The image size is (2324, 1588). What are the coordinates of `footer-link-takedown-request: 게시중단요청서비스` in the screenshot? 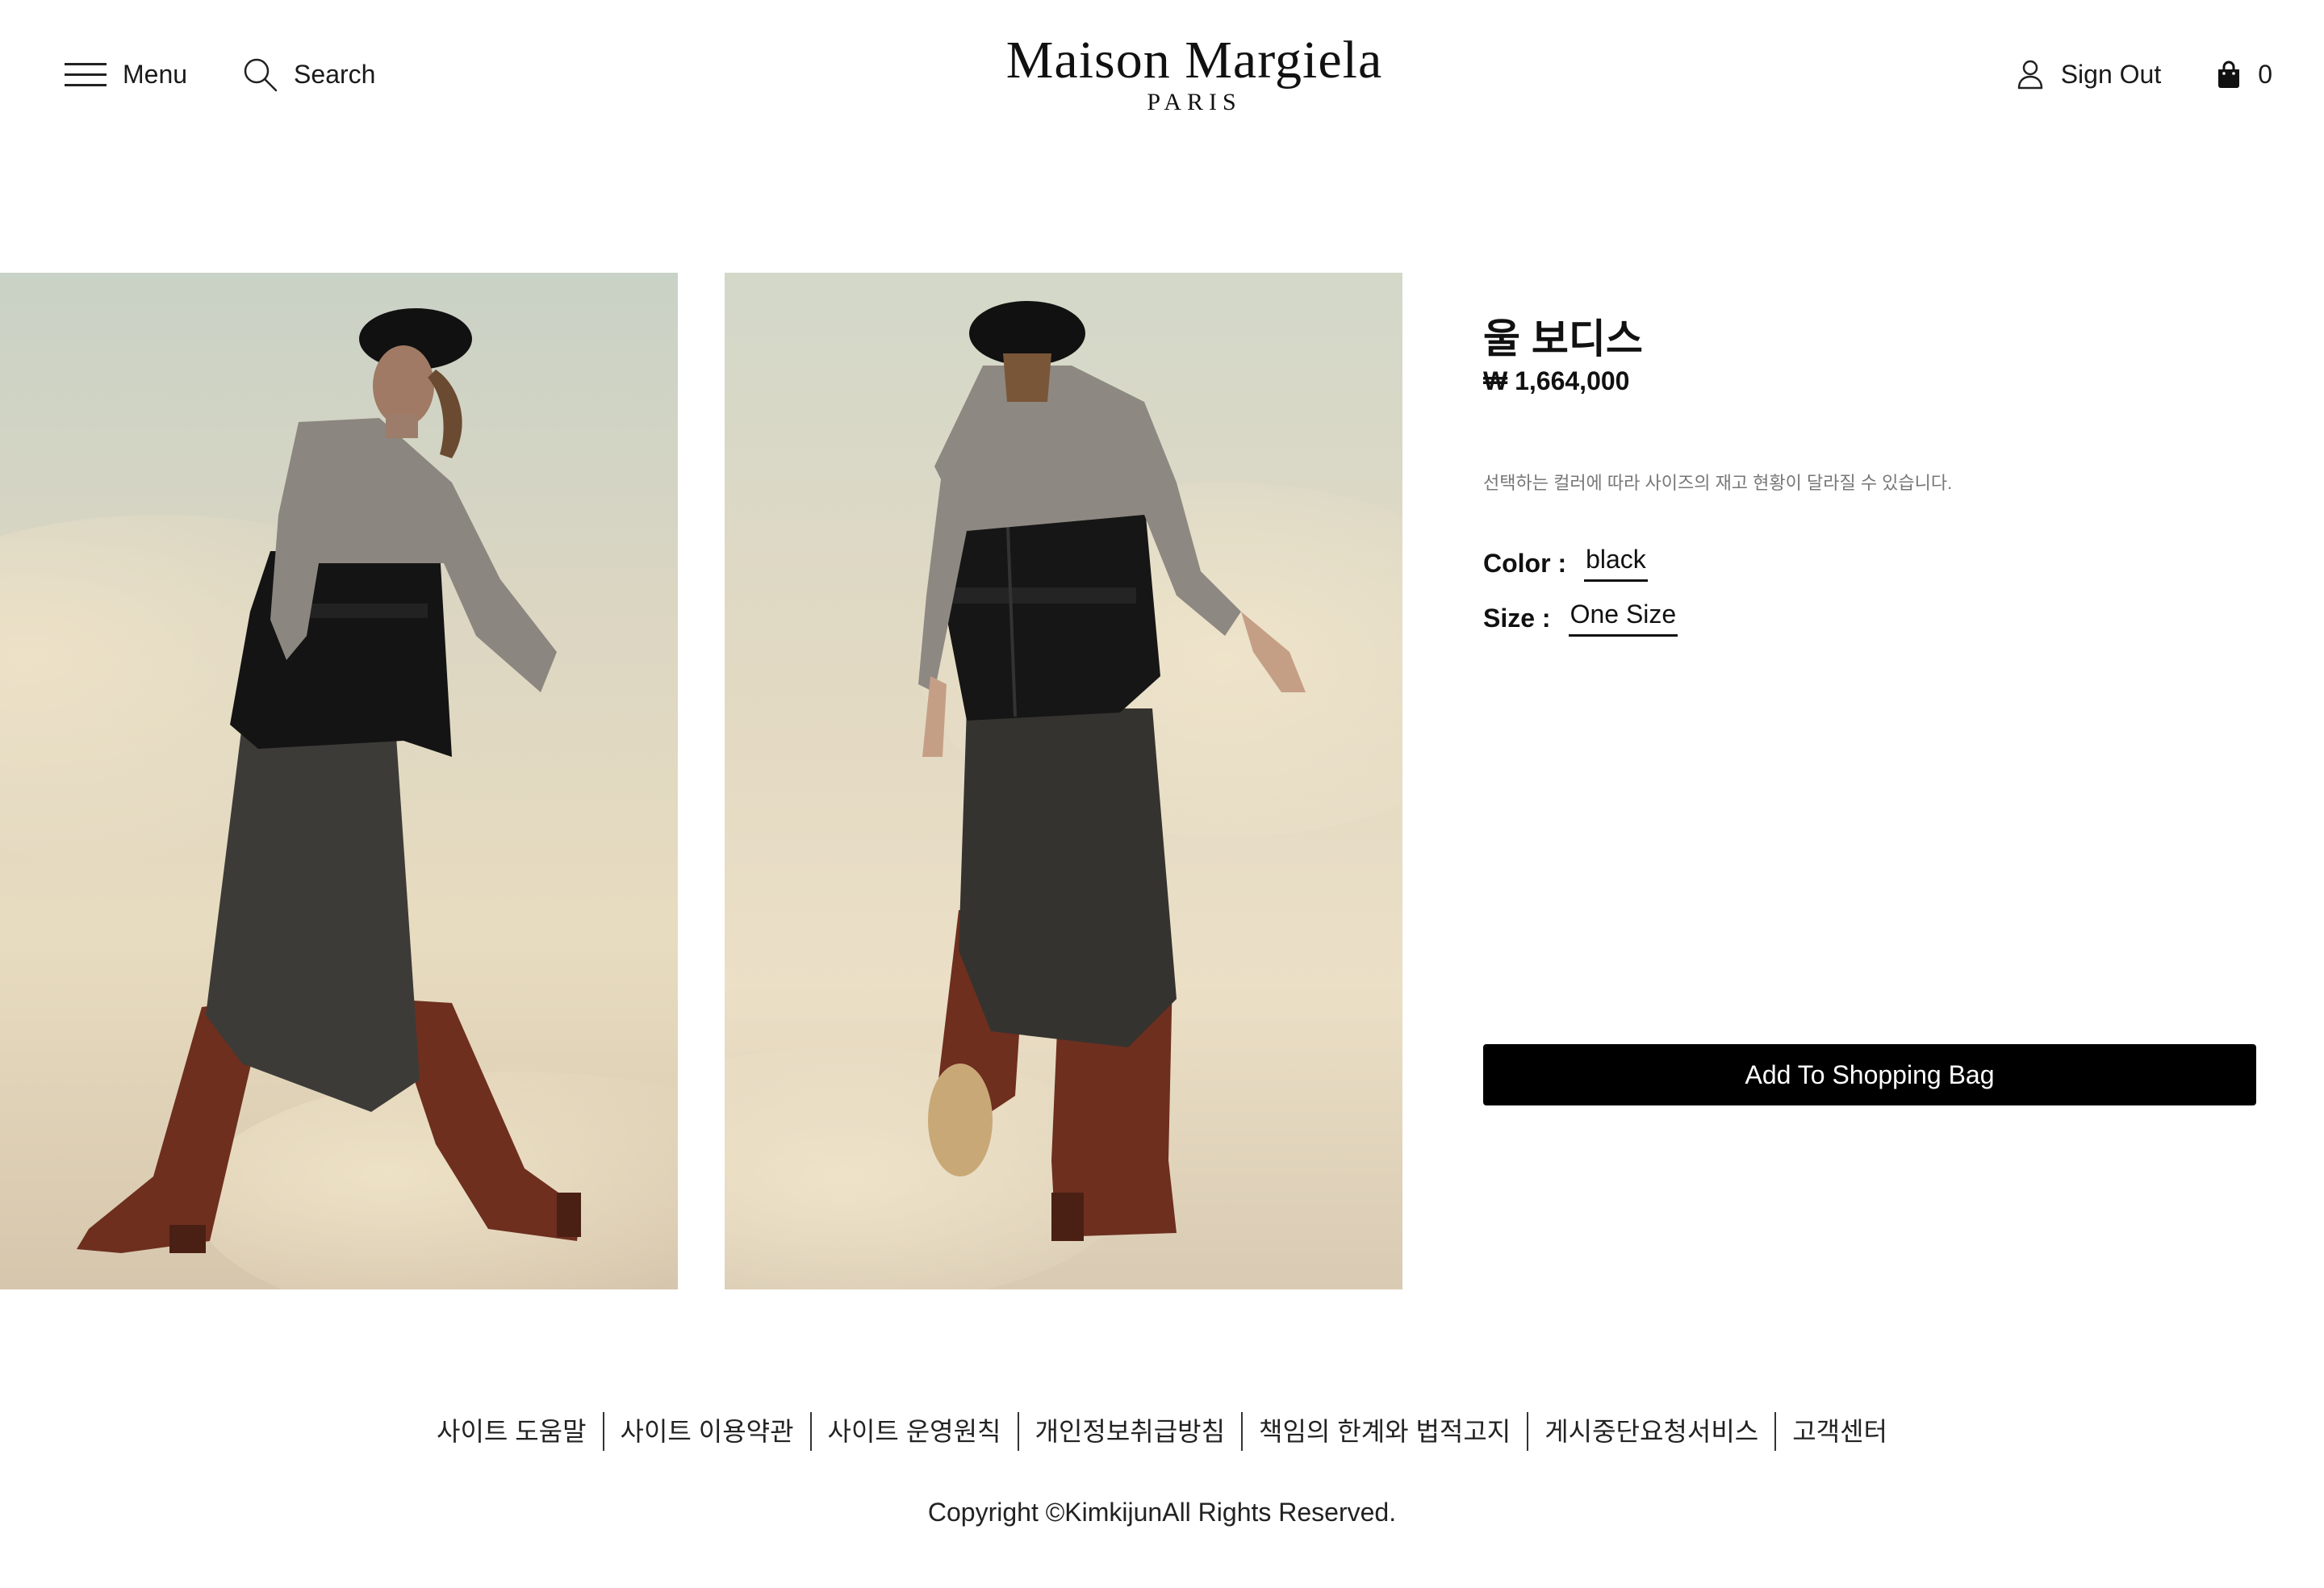 It's located at (1651, 1431).